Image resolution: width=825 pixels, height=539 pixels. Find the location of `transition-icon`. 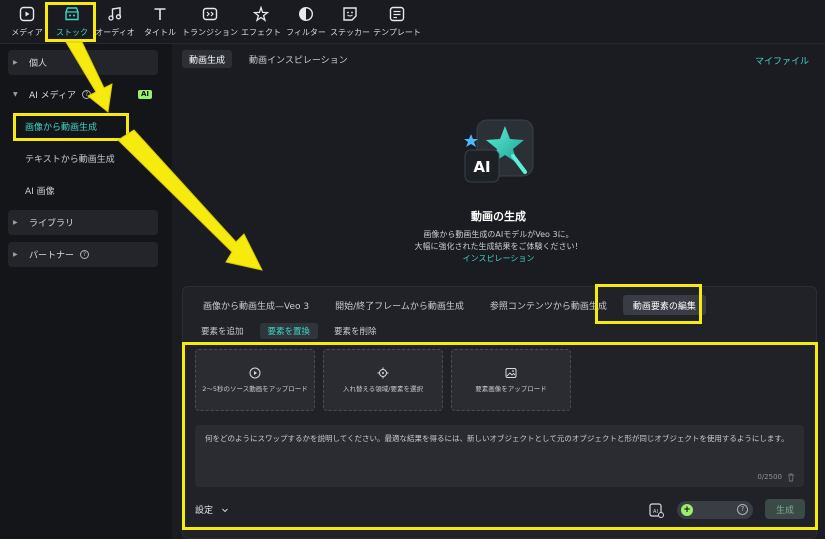

transition-icon is located at coordinates (210, 14).